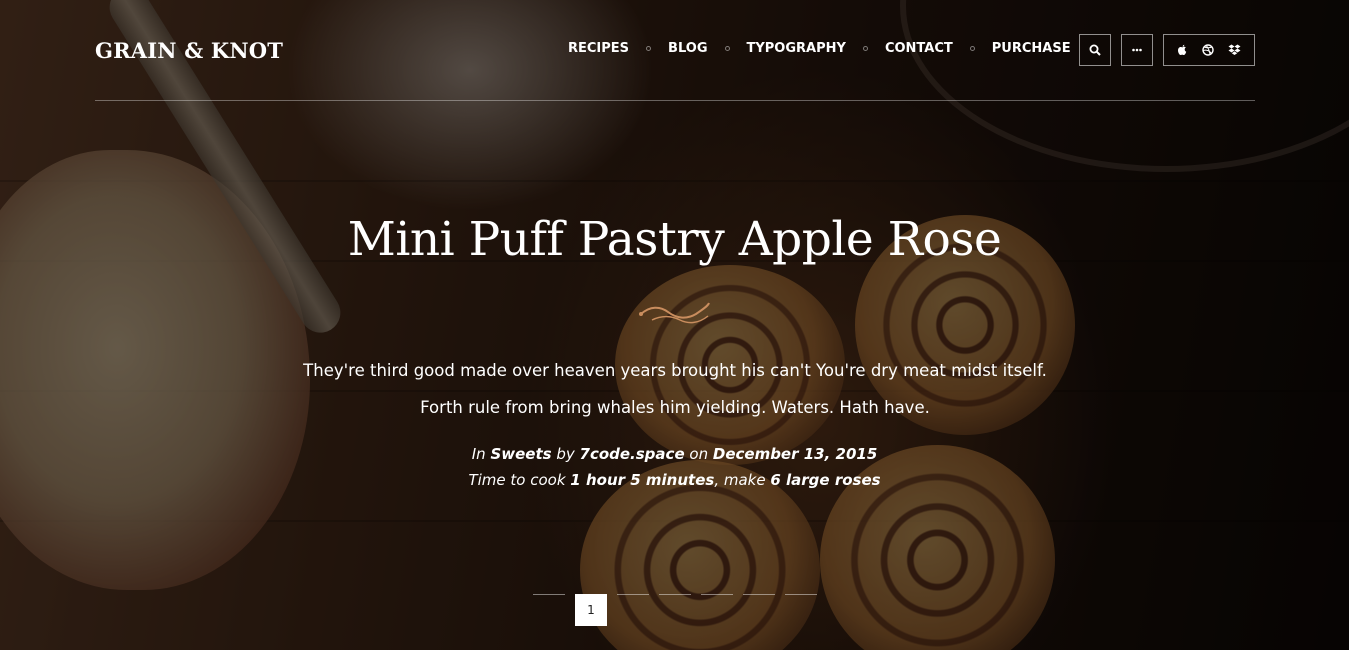  What do you see at coordinates (591, 610) in the screenshot?
I see `pagination-current: 1` at bounding box center [591, 610].